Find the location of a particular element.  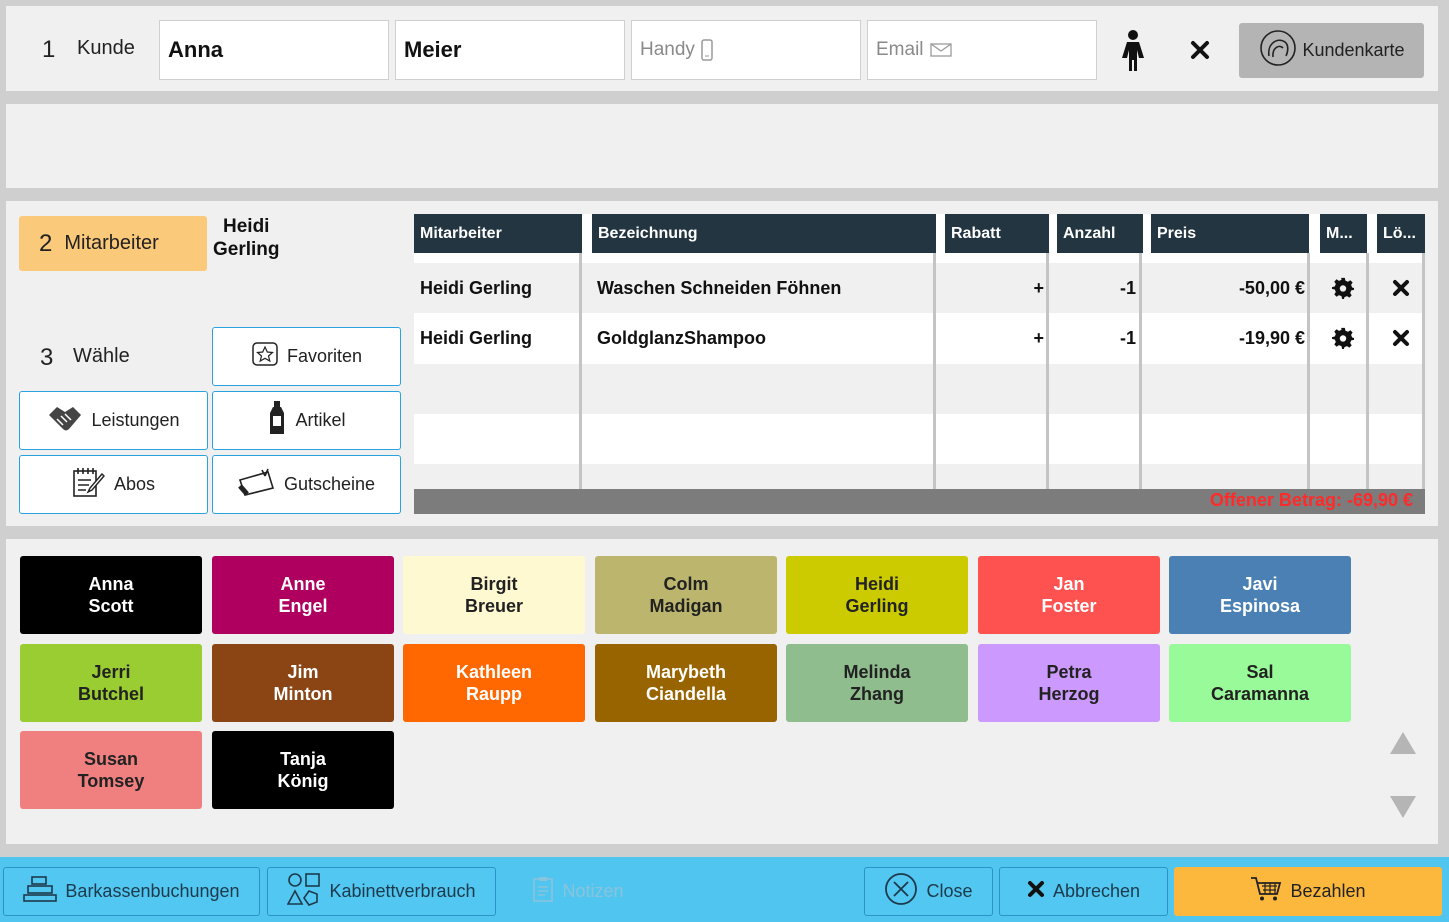

header-preis: Preis is located at coordinates (1230, 233).